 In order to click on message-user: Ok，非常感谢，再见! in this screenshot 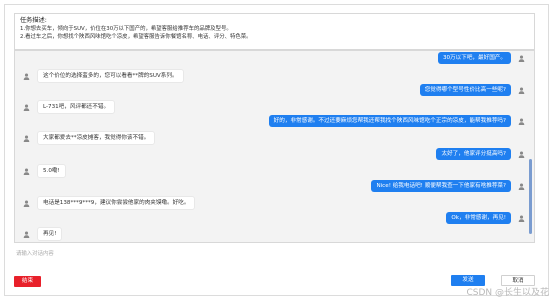, I will do `click(486, 218)`.